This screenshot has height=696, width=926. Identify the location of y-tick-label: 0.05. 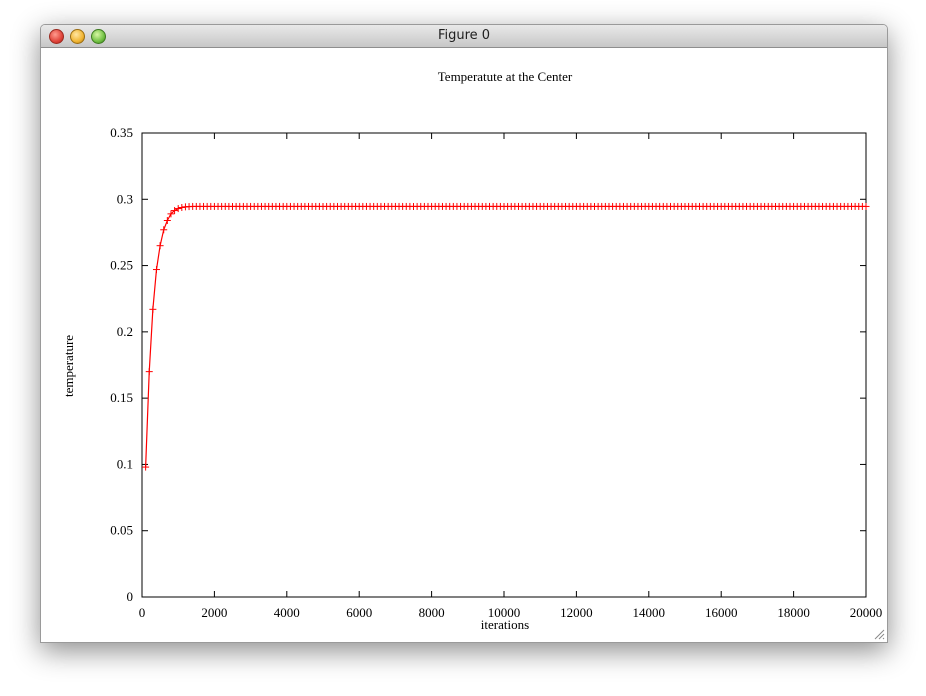
(121, 530).